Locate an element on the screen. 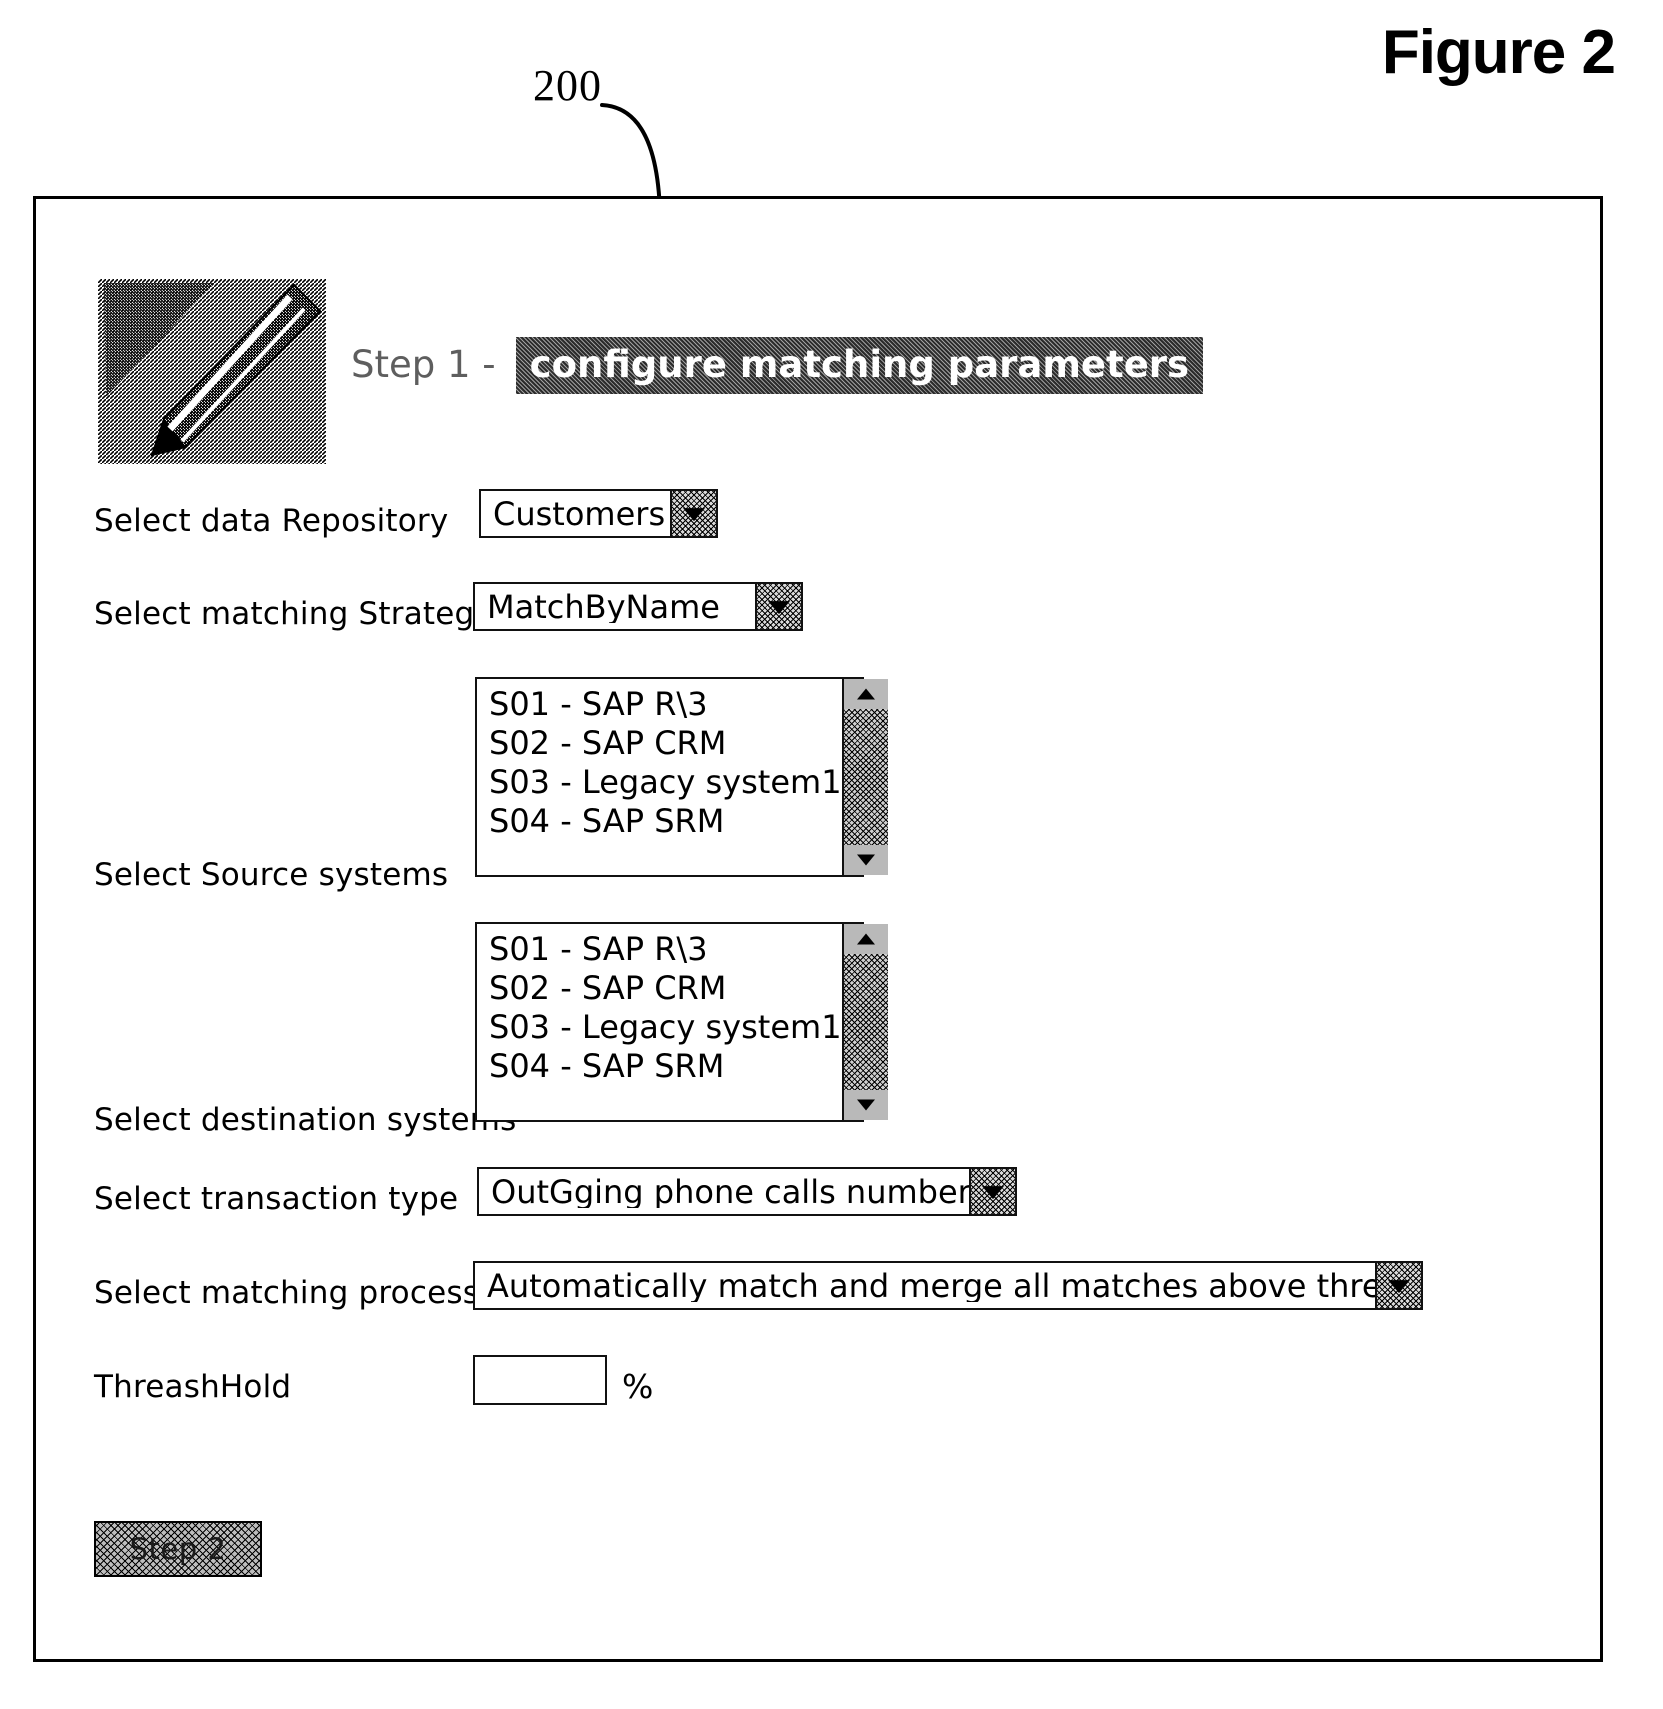 The width and height of the screenshot is (1663, 1709). label-destination-systems: Select destination systems is located at coordinates (305, 1120).